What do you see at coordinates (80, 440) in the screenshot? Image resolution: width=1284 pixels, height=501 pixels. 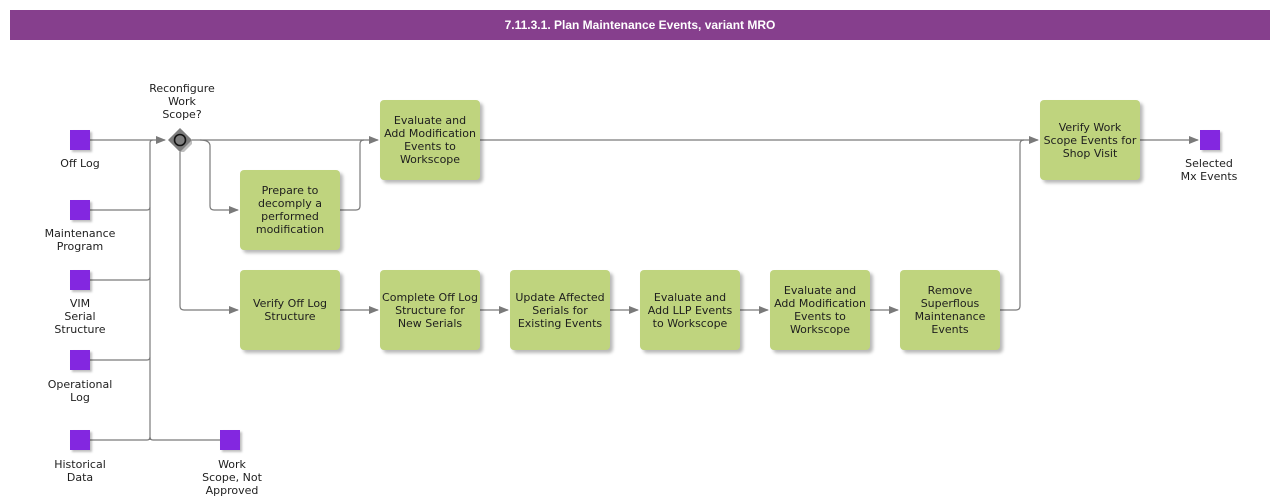 I see `data-object-historical-data` at bounding box center [80, 440].